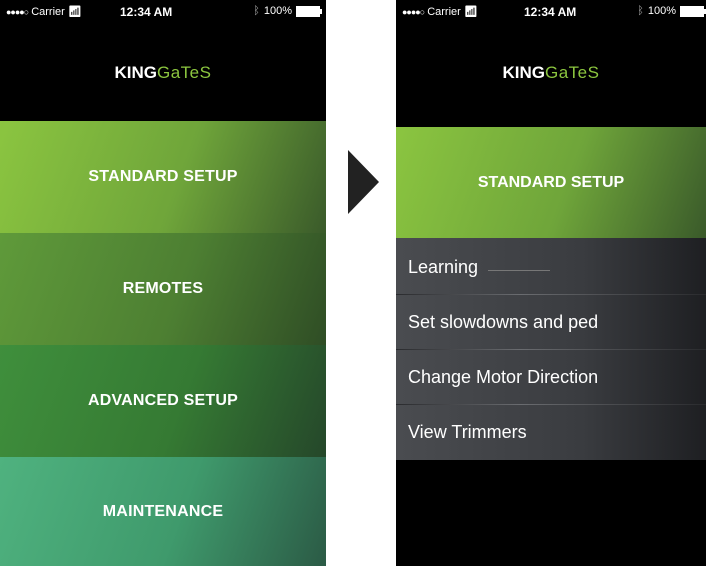 This screenshot has height=566, width=706. I want to click on menu-label: MAINTENANCE, so click(163, 511).